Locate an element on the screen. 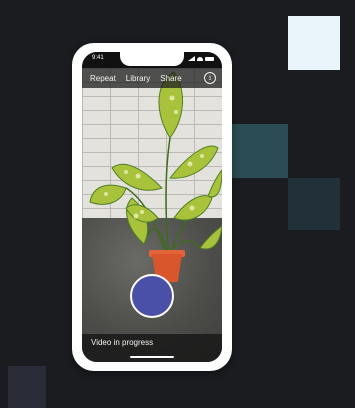  camera-toolbar: Repeat Library Share i is located at coordinates (152, 78).